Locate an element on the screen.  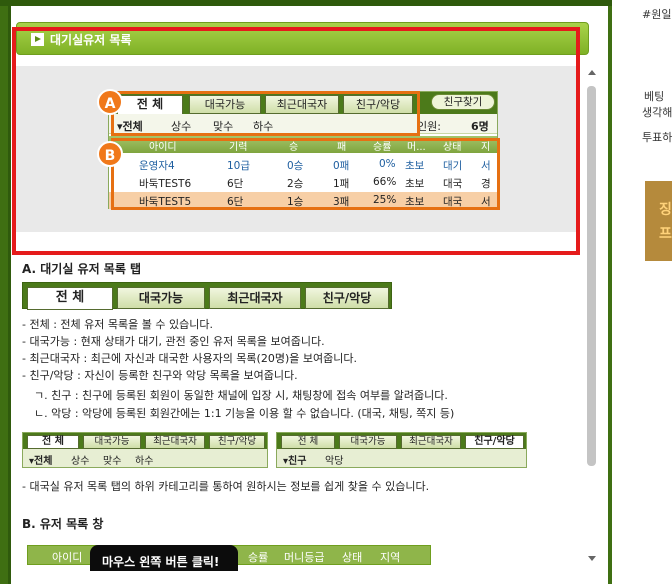
strip-left-tab-available: 대국가능 is located at coordinates (112, 442).